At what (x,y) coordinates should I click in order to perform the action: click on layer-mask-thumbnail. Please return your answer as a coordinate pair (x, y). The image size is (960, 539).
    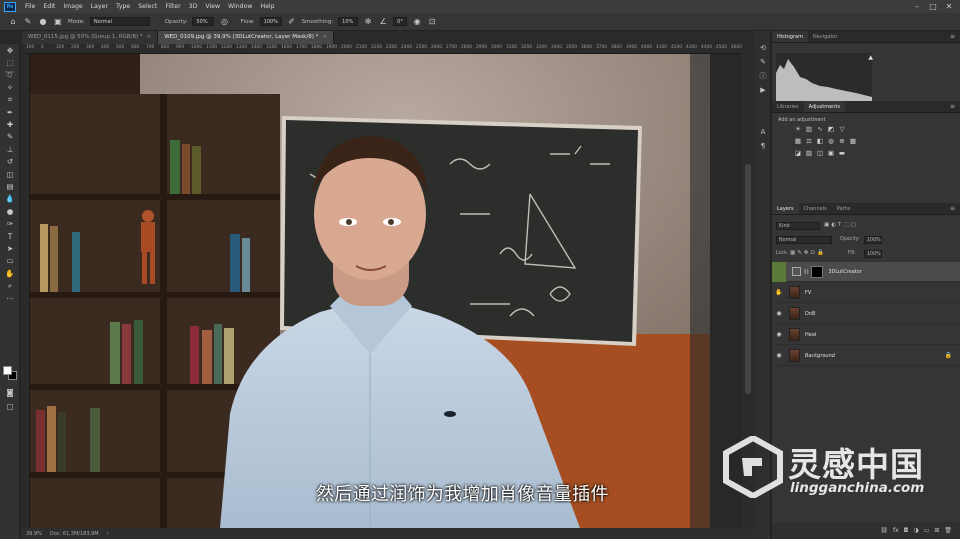
    Looking at the image, I should click on (817, 271).